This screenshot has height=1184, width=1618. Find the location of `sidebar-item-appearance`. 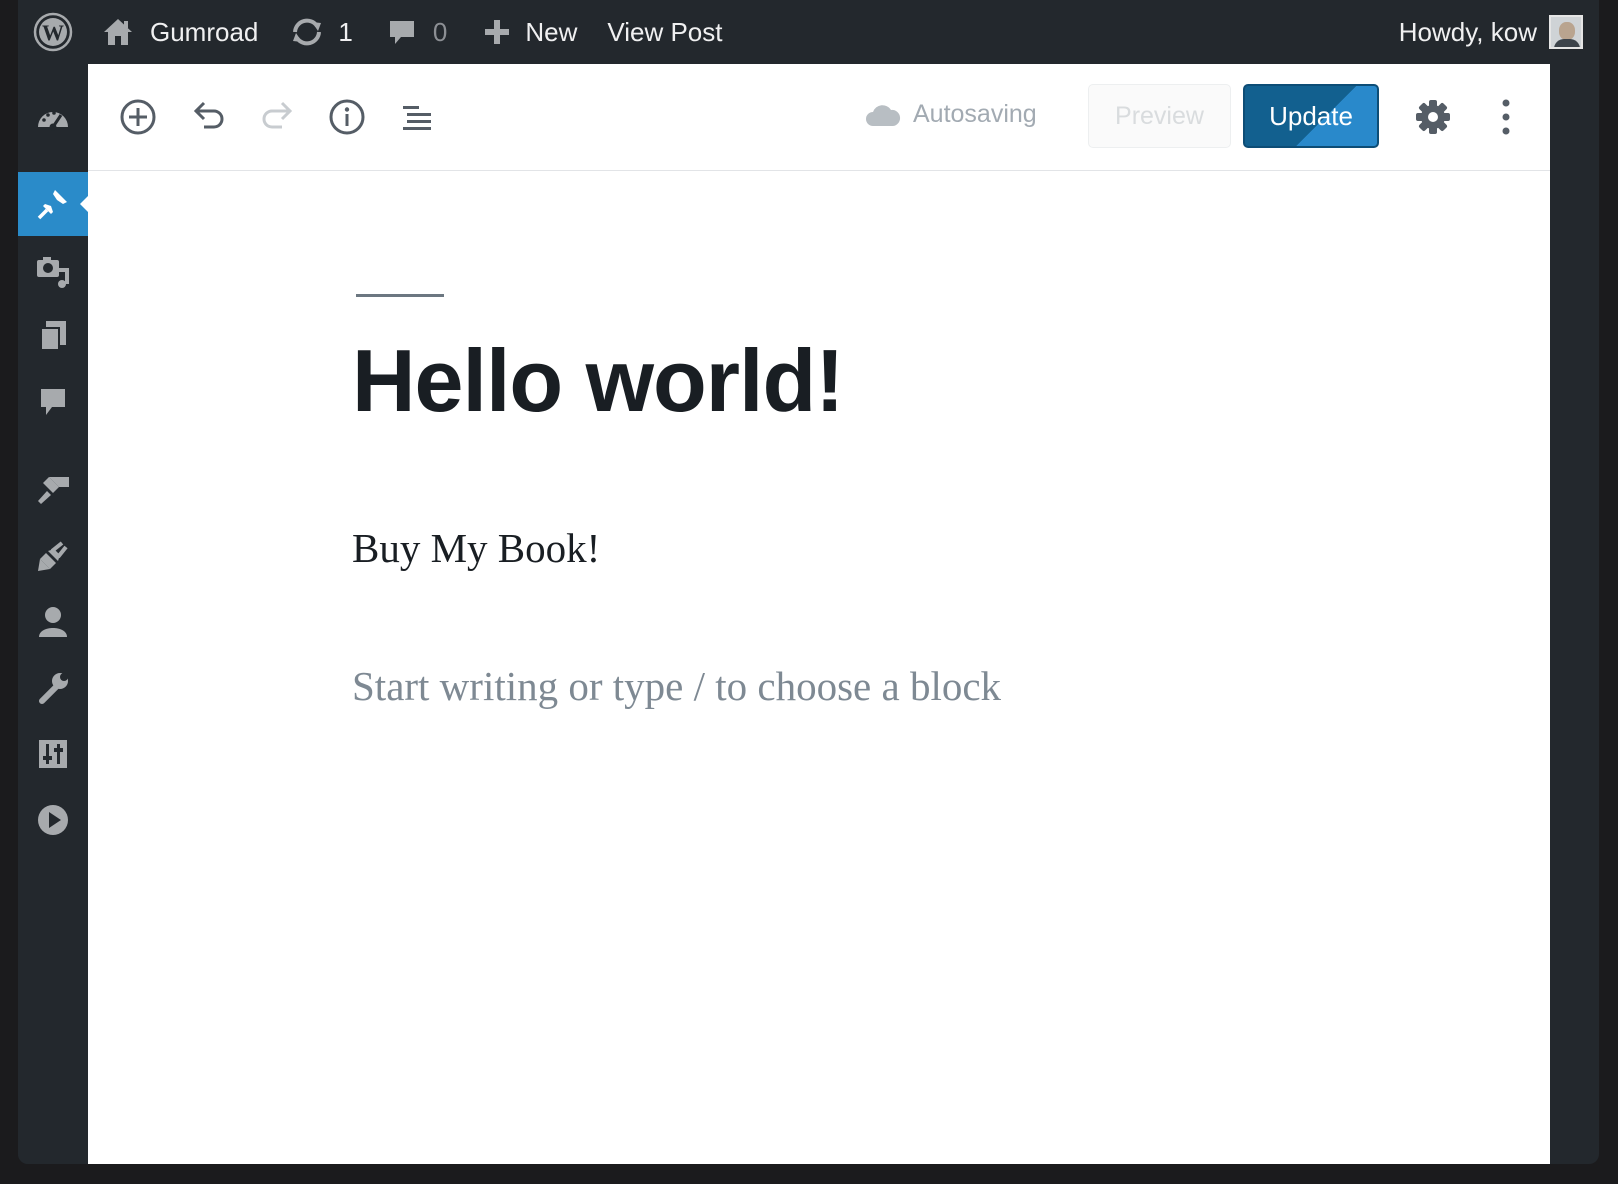

sidebar-item-appearance is located at coordinates (53, 490).